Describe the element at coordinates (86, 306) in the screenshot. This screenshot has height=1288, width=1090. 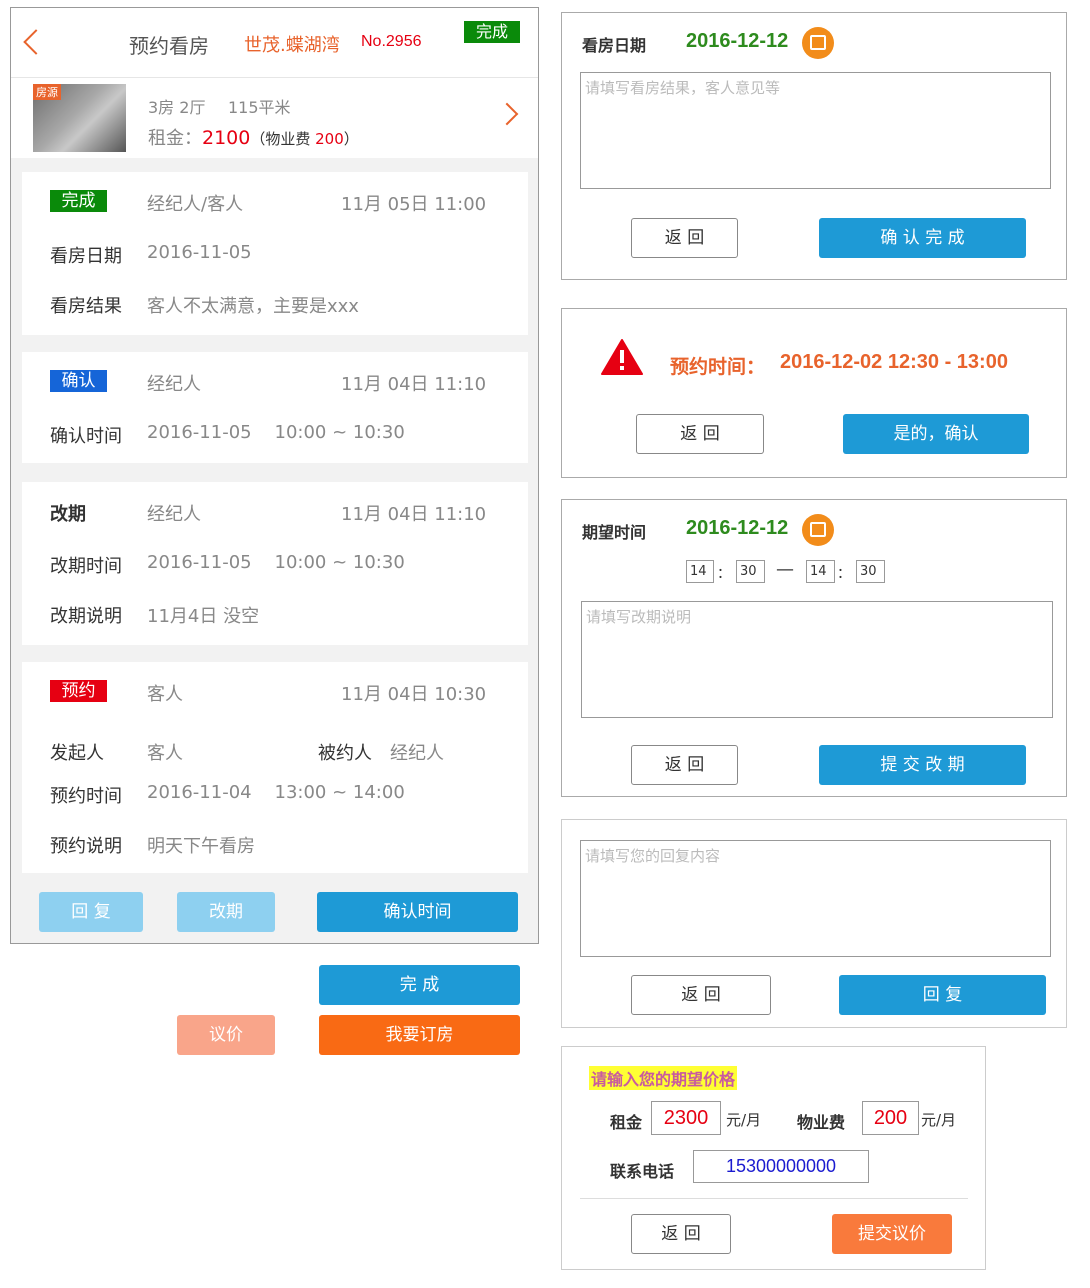
I see `row-label: 看房结果` at that location.